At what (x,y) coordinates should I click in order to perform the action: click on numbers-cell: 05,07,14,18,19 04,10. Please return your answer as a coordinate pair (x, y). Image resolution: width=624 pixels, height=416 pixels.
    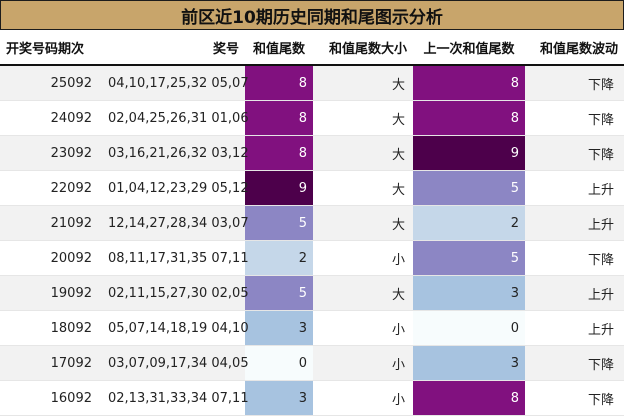
    Looking at the image, I should click on (174, 328).